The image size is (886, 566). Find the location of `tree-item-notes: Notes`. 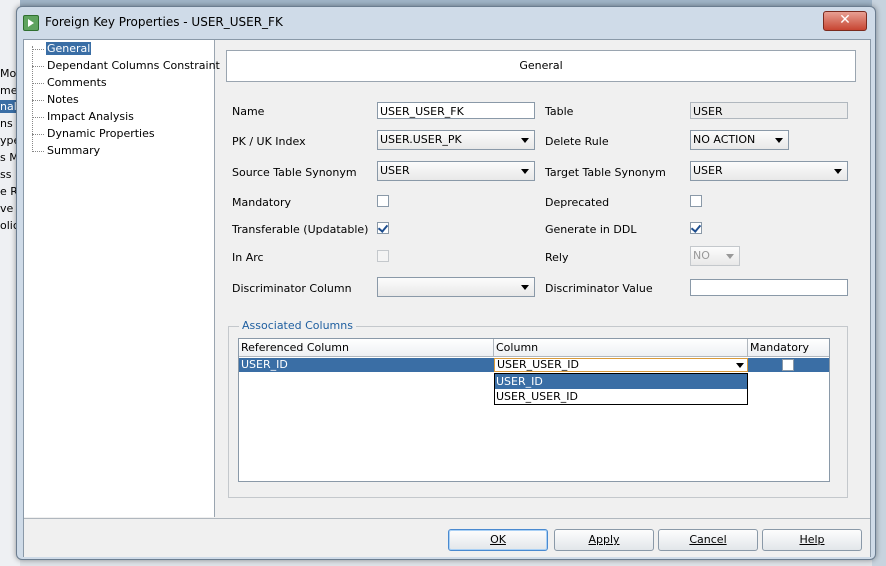

tree-item-notes: Notes is located at coordinates (56, 100).